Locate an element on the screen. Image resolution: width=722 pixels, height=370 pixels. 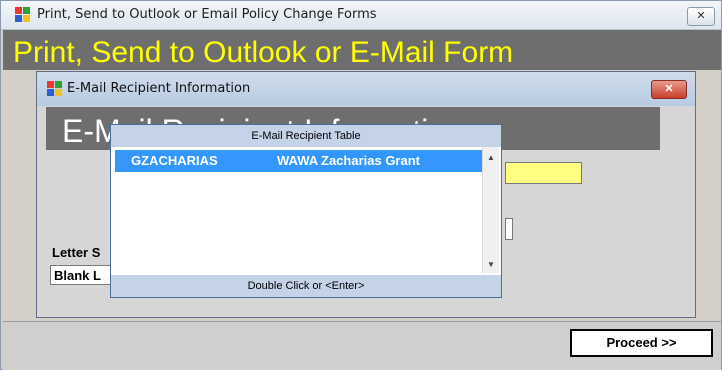
main-banner: Print, Send to Outlook or E-Mail Form is located at coordinates (362, 50).